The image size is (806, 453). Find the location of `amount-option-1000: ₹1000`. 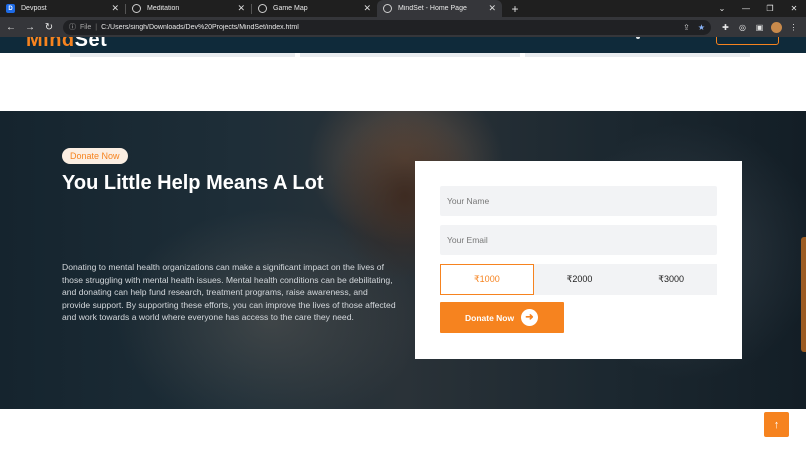

amount-option-1000: ₹1000 is located at coordinates (487, 279).